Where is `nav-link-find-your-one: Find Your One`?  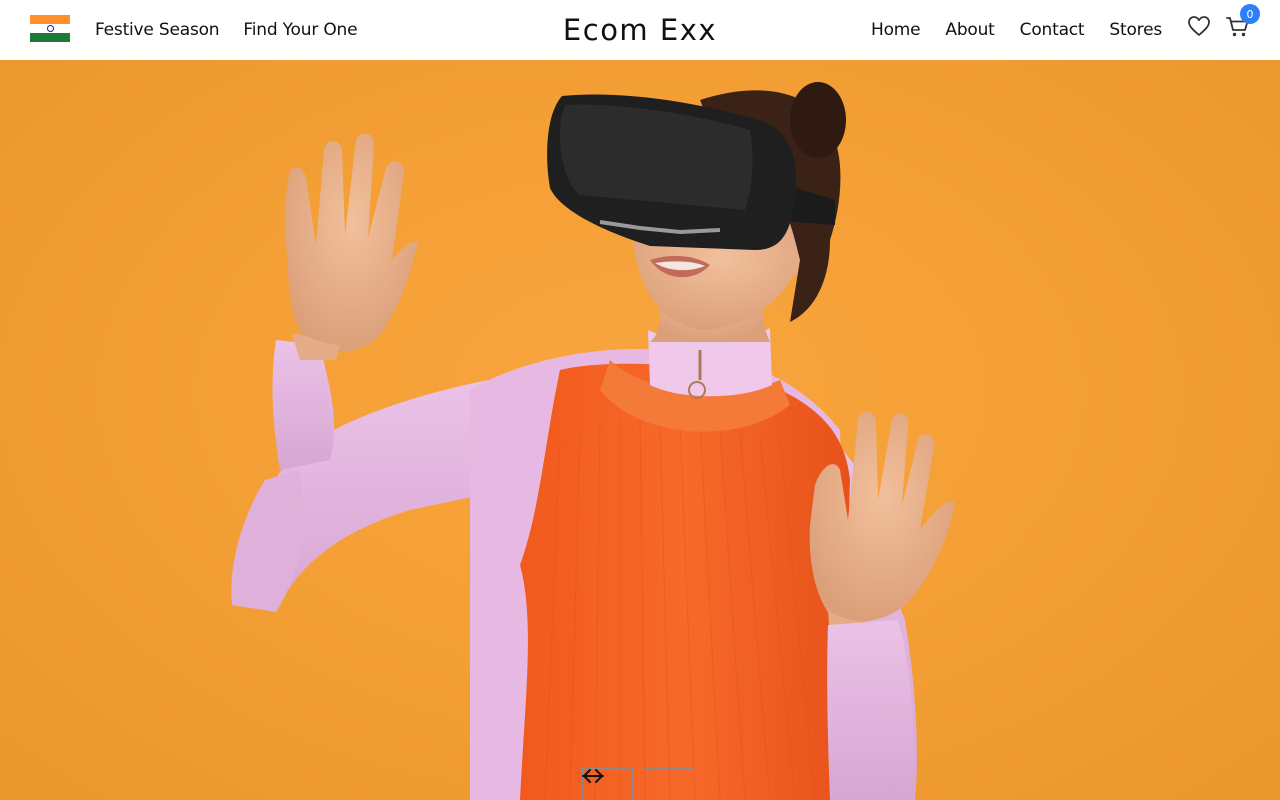
nav-link-find-your-one: Find Your One is located at coordinates (300, 30).